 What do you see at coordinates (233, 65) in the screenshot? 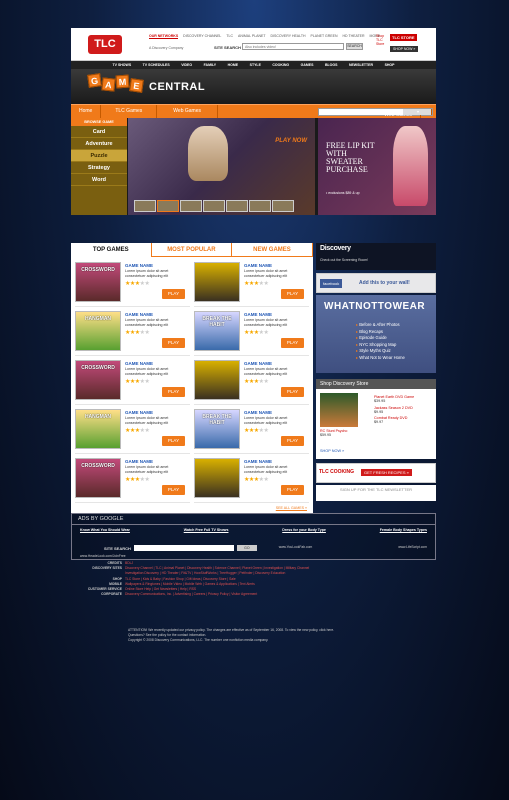
I see `nav-item: HOME` at bounding box center [233, 65].